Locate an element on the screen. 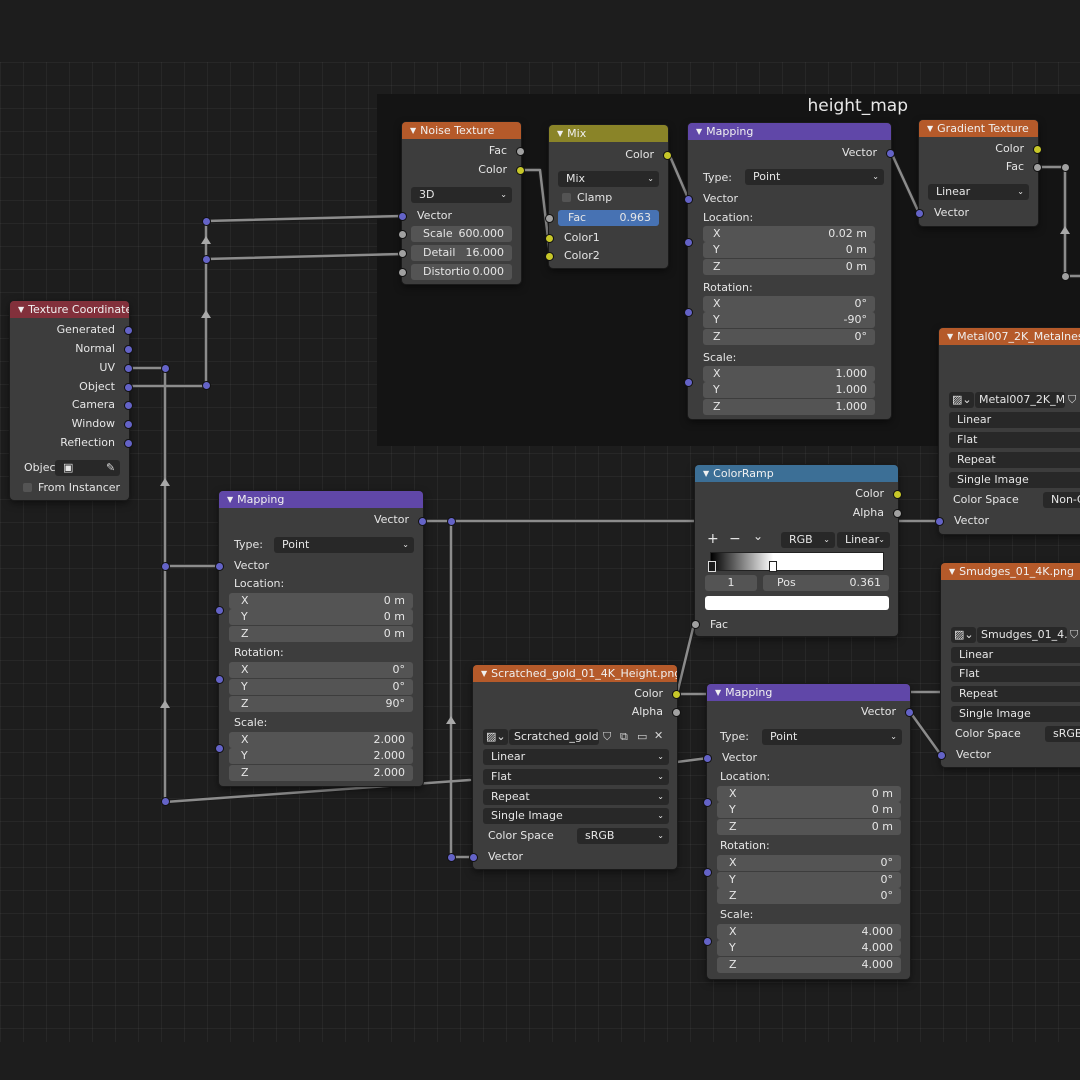 This screenshot has height=1080, width=1080. ramp-stop-black is located at coordinates (712, 566).